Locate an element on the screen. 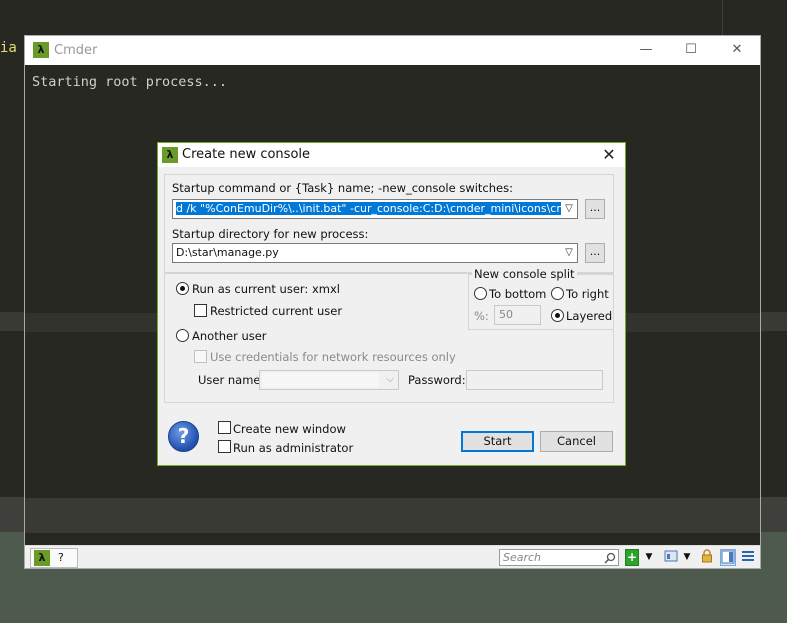 Image resolution: width=787 pixels, height=623 pixels. help-icon: ? is located at coordinates (183, 436).